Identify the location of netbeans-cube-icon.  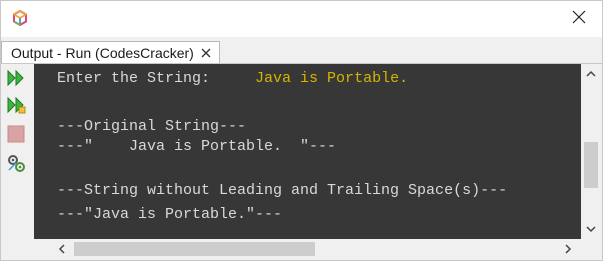
(20, 18).